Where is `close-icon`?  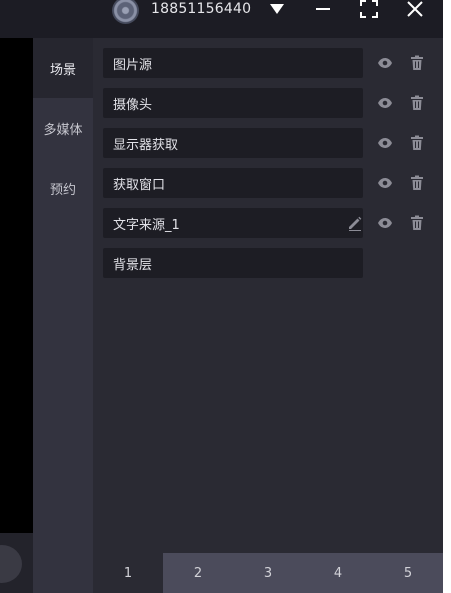
close-icon is located at coordinates (415, 9).